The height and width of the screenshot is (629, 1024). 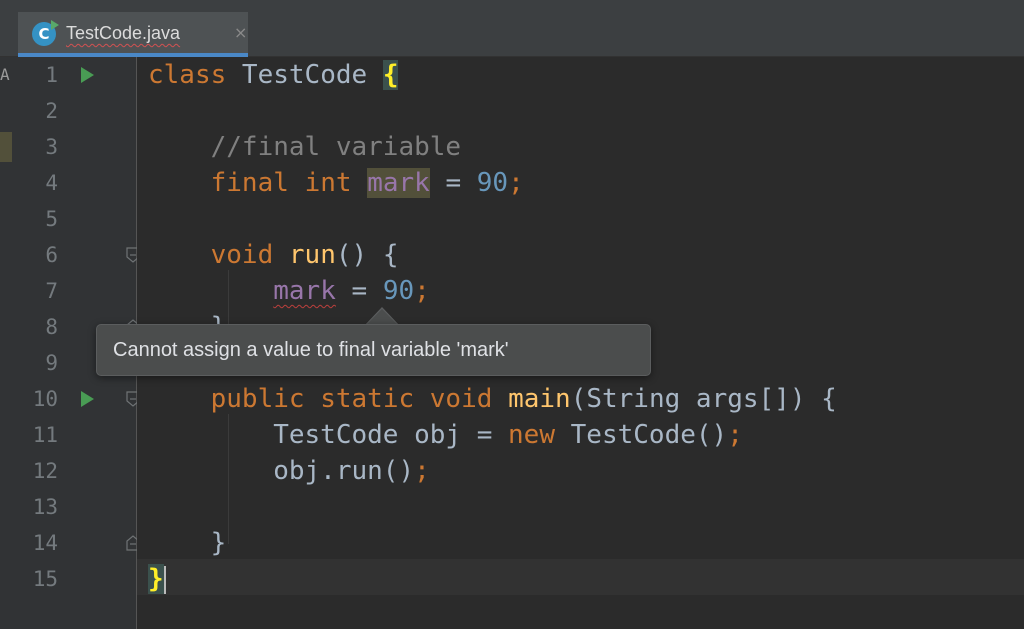 What do you see at coordinates (35, 579) in the screenshot?
I see `line-number: 15` at bounding box center [35, 579].